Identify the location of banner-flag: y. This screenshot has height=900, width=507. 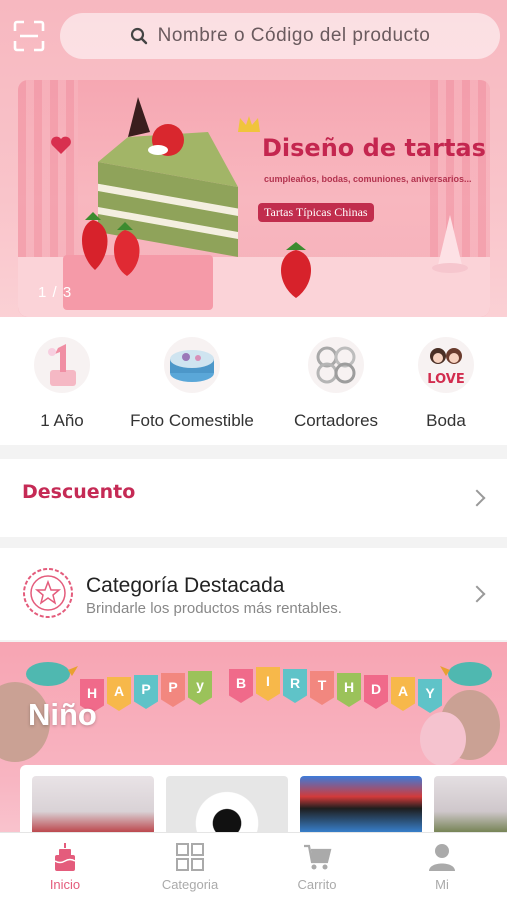
(200, 688).